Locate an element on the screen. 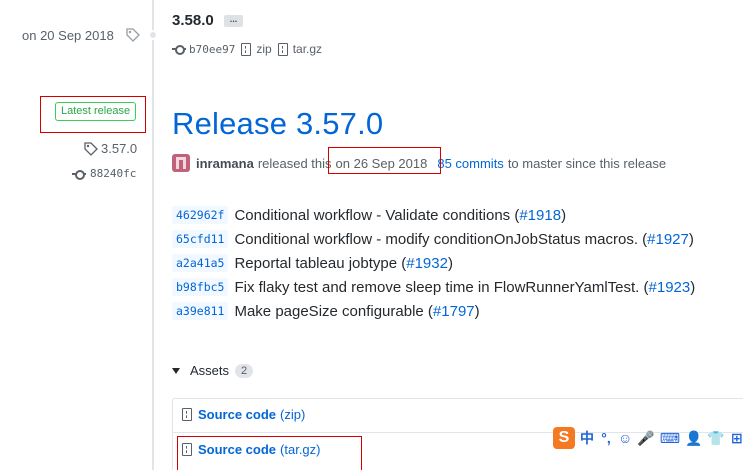  ime-logo-icon: S is located at coordinates (564, 438).